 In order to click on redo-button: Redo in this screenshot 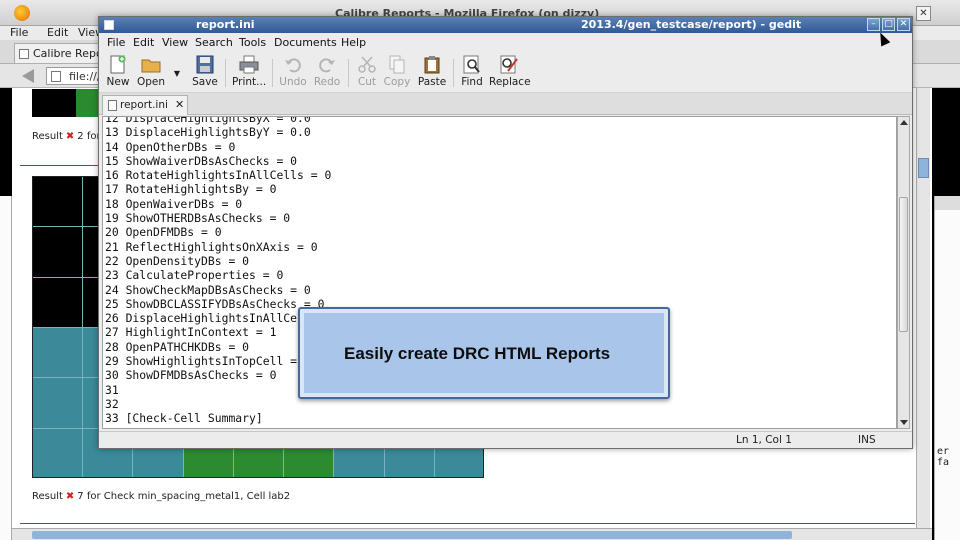, I will do `click(327, 73)`.